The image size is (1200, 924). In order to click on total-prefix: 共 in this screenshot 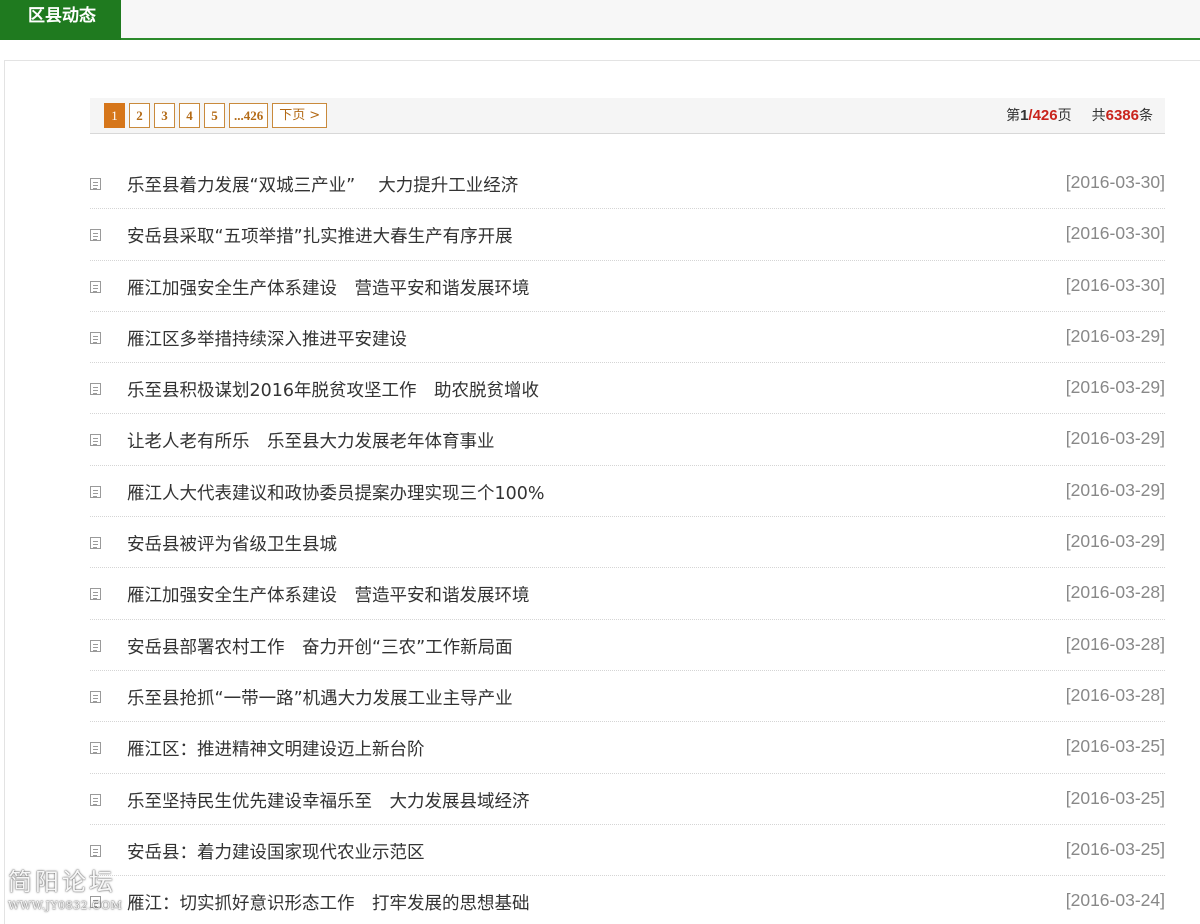, I will do `click(1098, 116)`.